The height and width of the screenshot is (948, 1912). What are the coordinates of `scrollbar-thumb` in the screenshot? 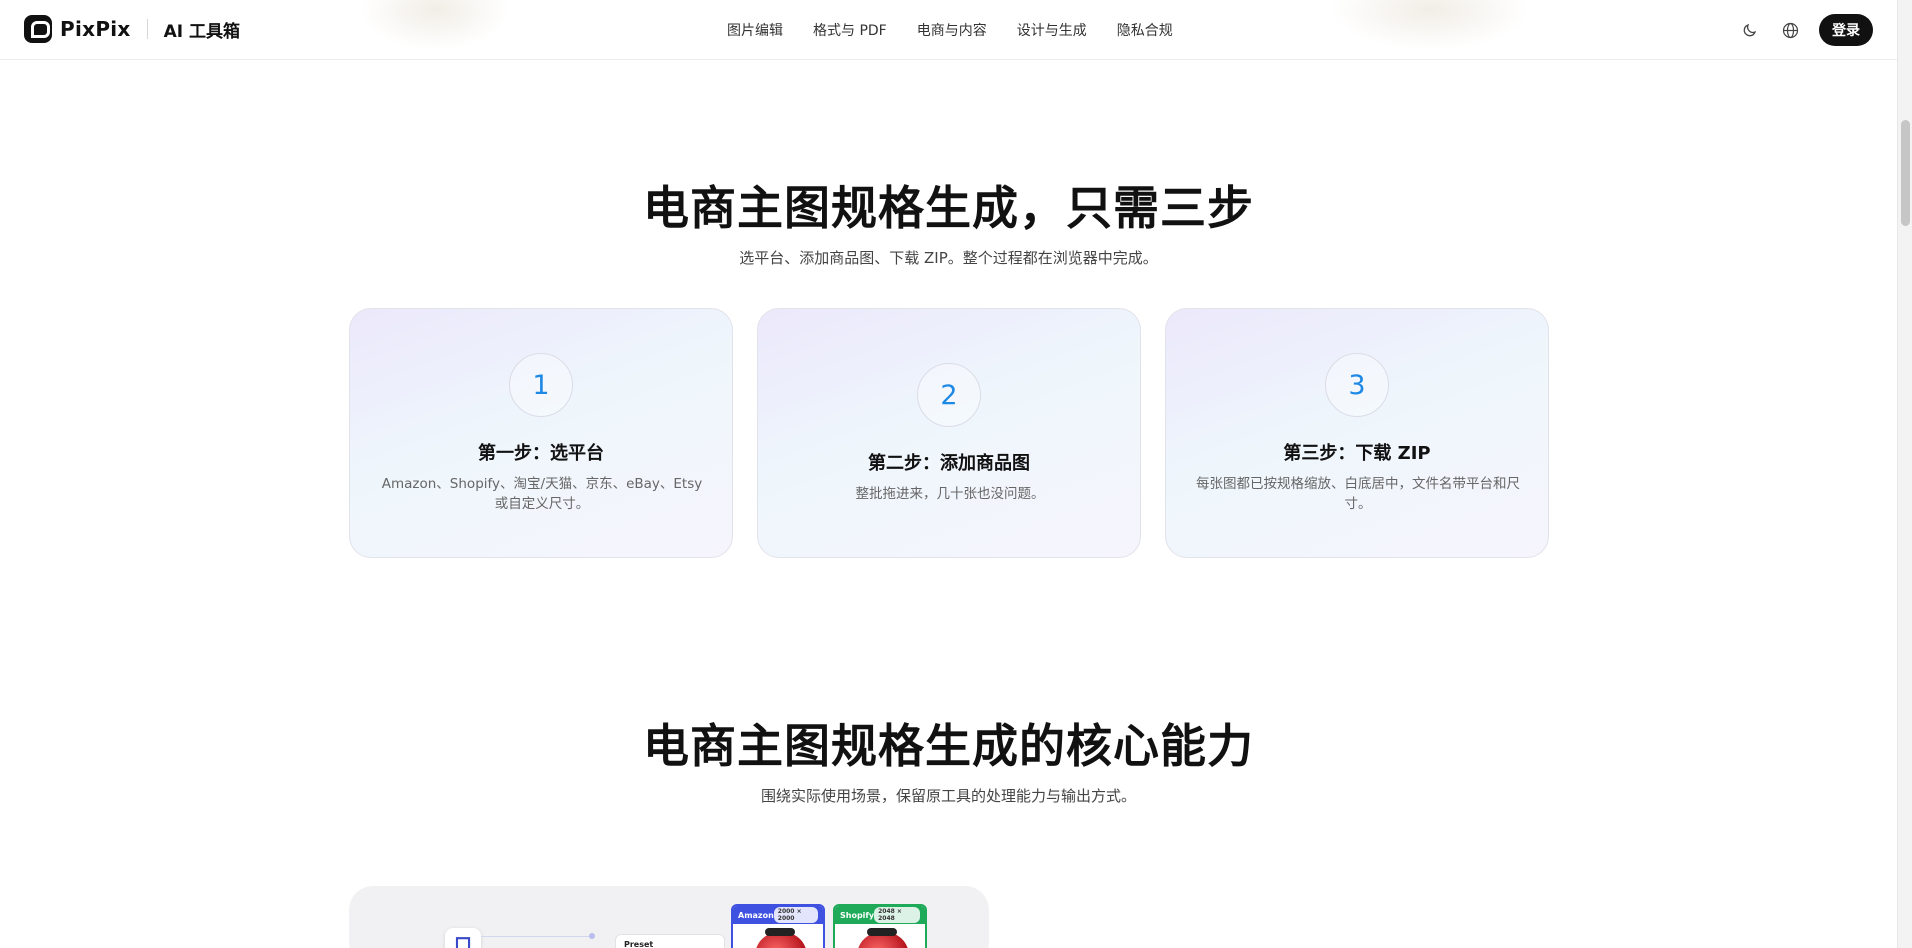 It's located at (1905, 173).